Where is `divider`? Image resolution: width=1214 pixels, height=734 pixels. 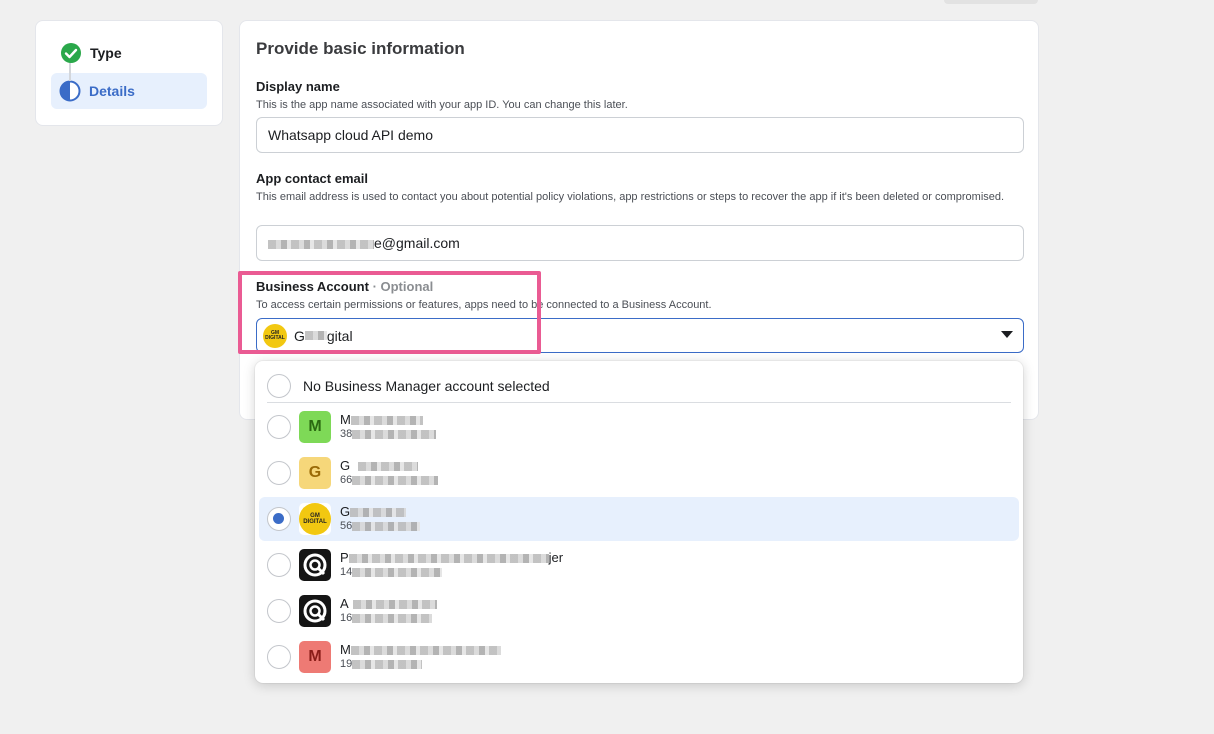 divider is located at coordinates (639, 402).